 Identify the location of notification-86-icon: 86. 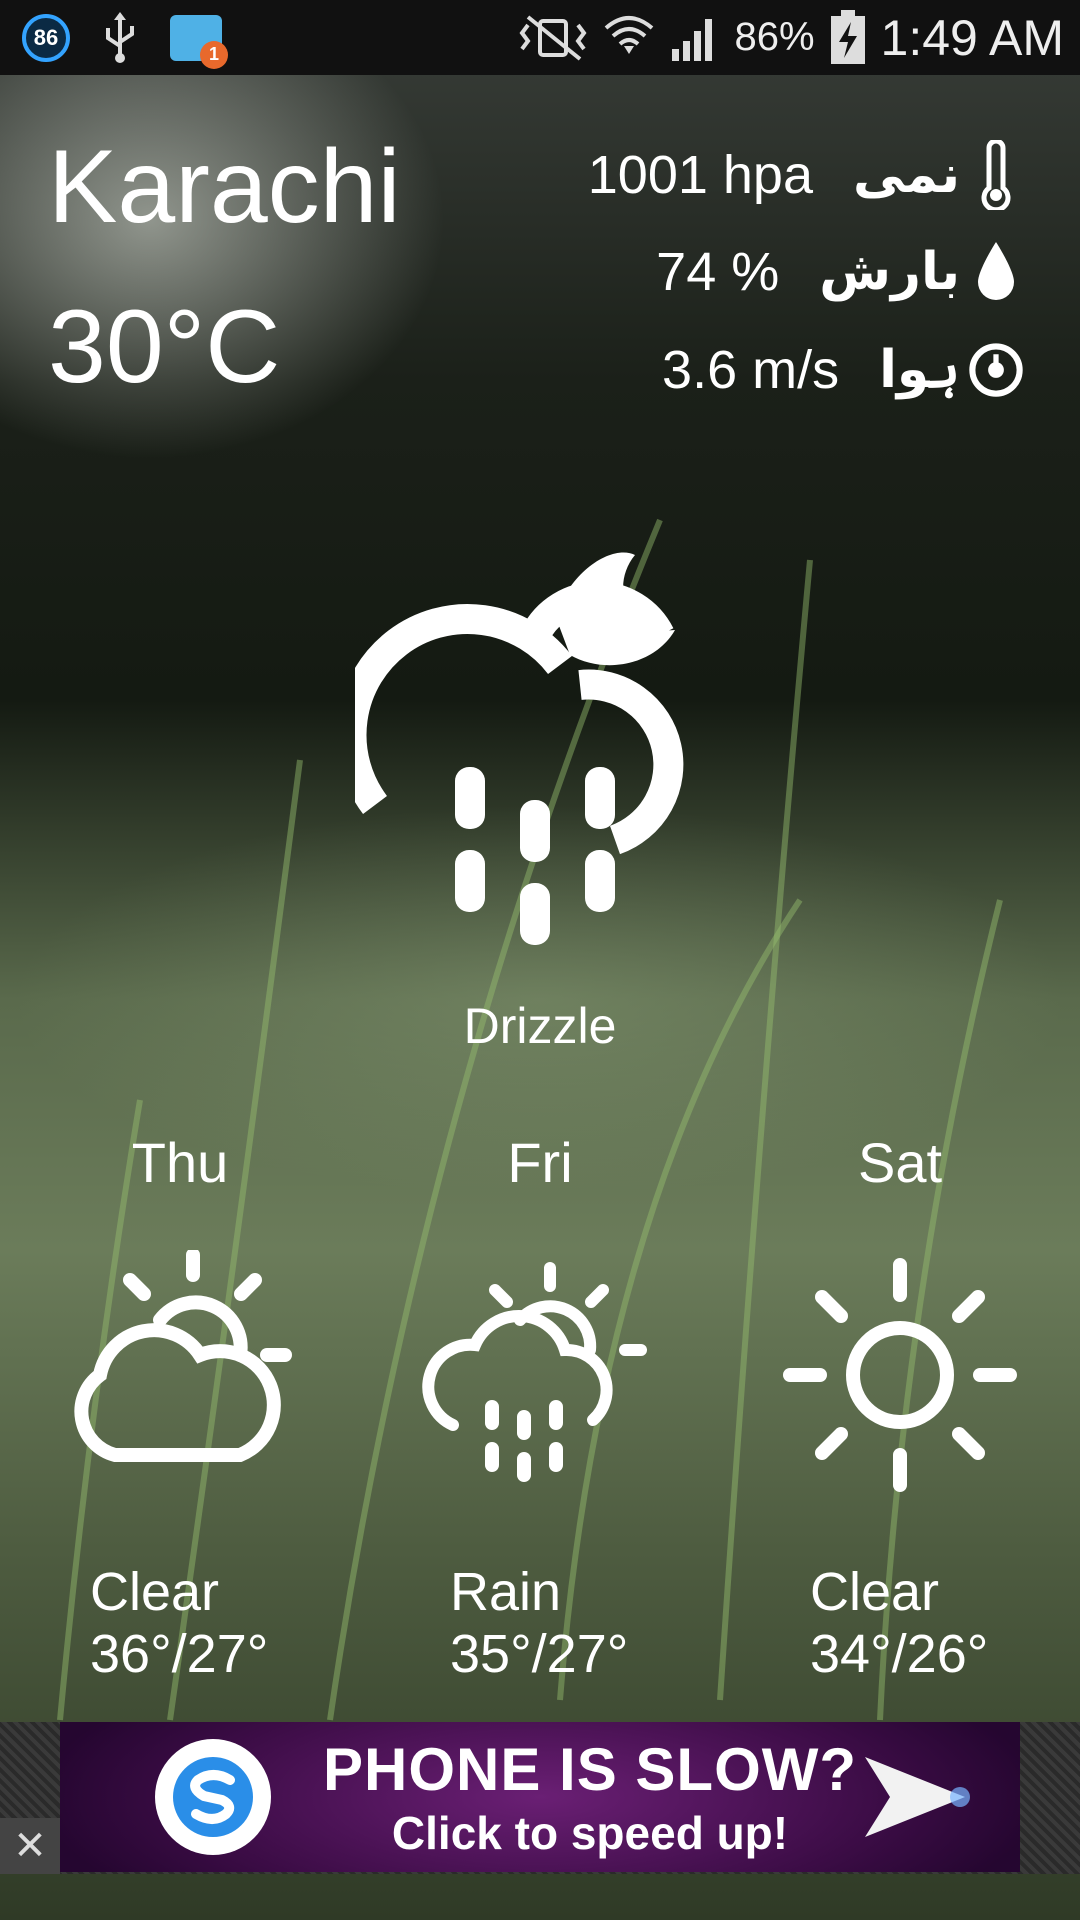
(46, 37).